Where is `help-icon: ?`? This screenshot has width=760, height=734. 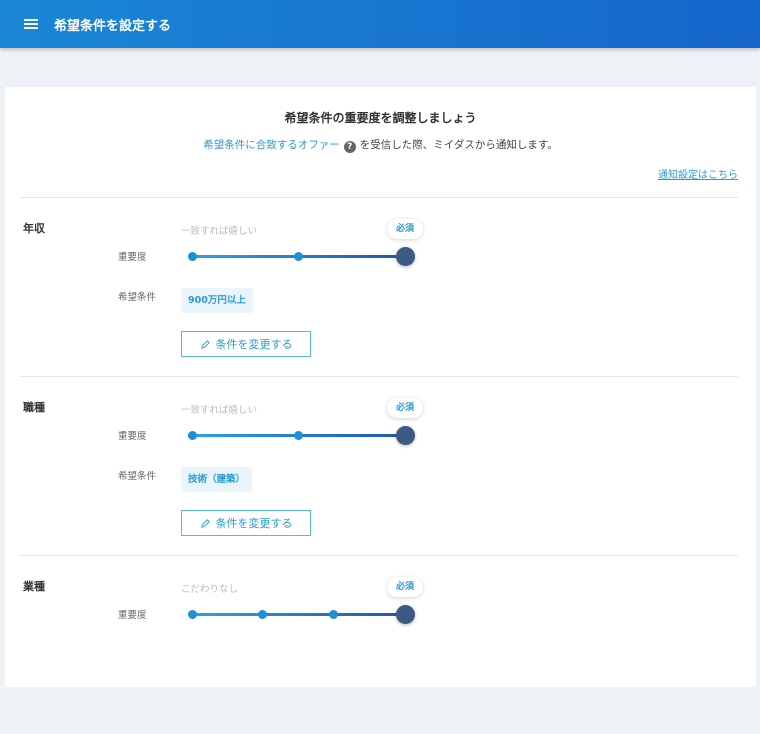
help-icon: ? is located at coordinates (349, 147).